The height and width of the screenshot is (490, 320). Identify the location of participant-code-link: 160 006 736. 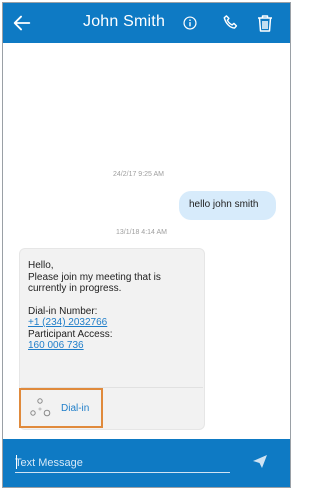
(115, 346).